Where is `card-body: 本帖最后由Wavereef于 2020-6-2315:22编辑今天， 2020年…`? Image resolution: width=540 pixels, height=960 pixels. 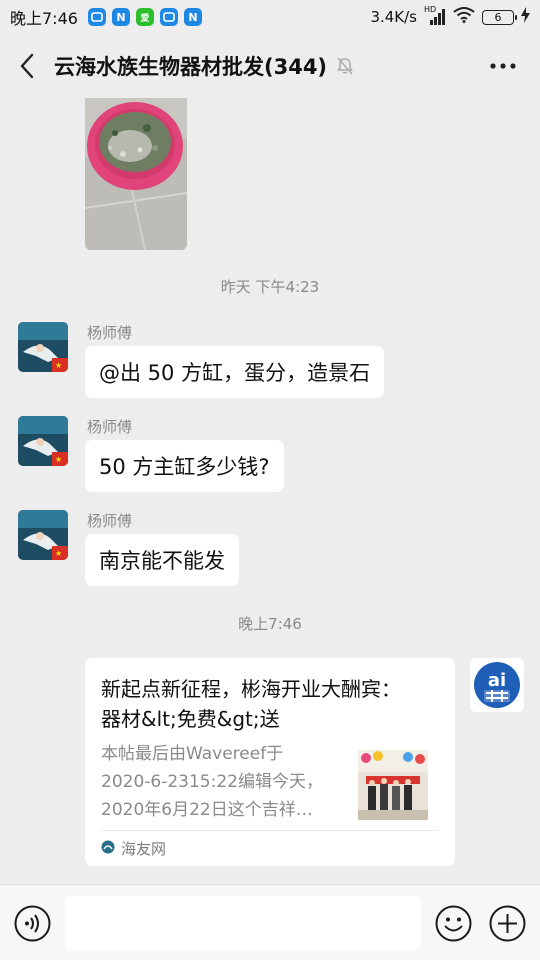
card-body: 本帖最后由Wavereef于 2020-6-2315:22编辑今天， 2020年… is located at coordinates (270, 782).